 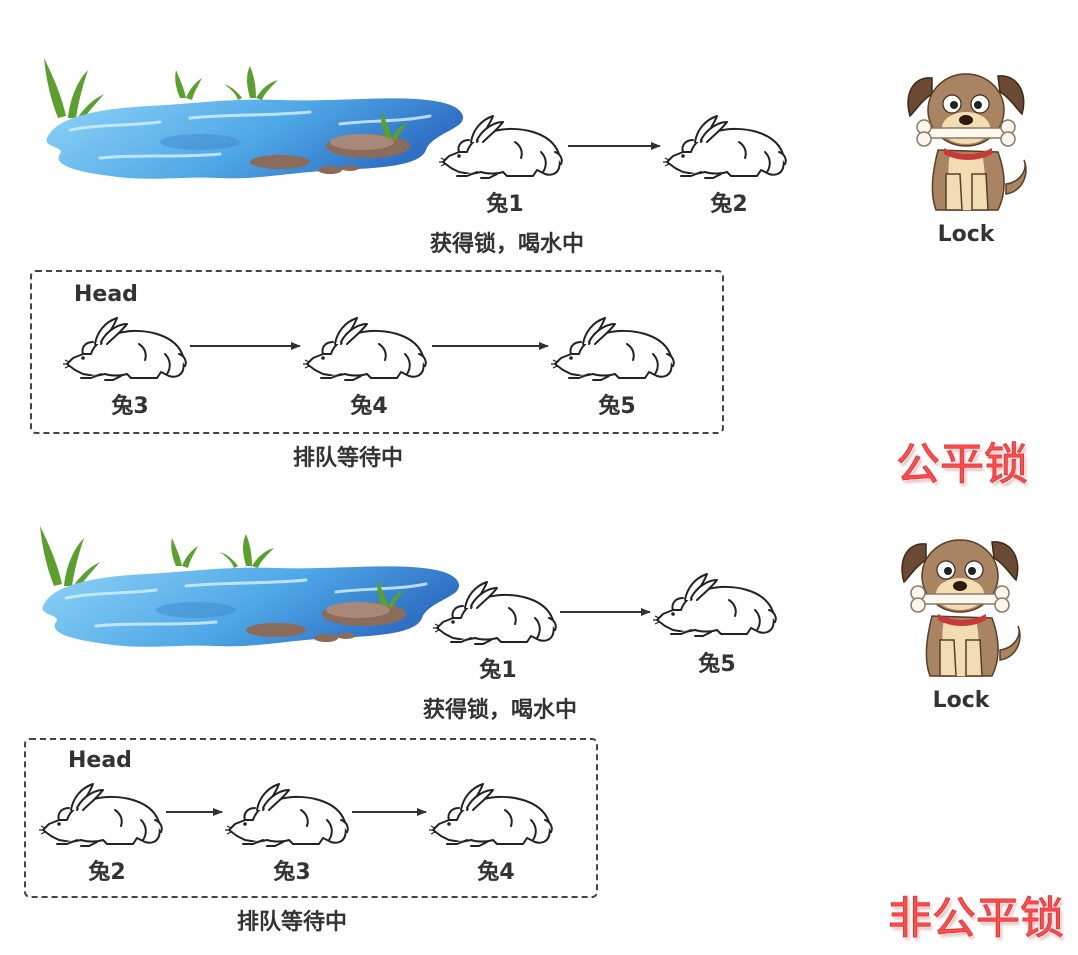 I want to click on queue-rabbit-label: 兔2, so click(x=107, y=872).